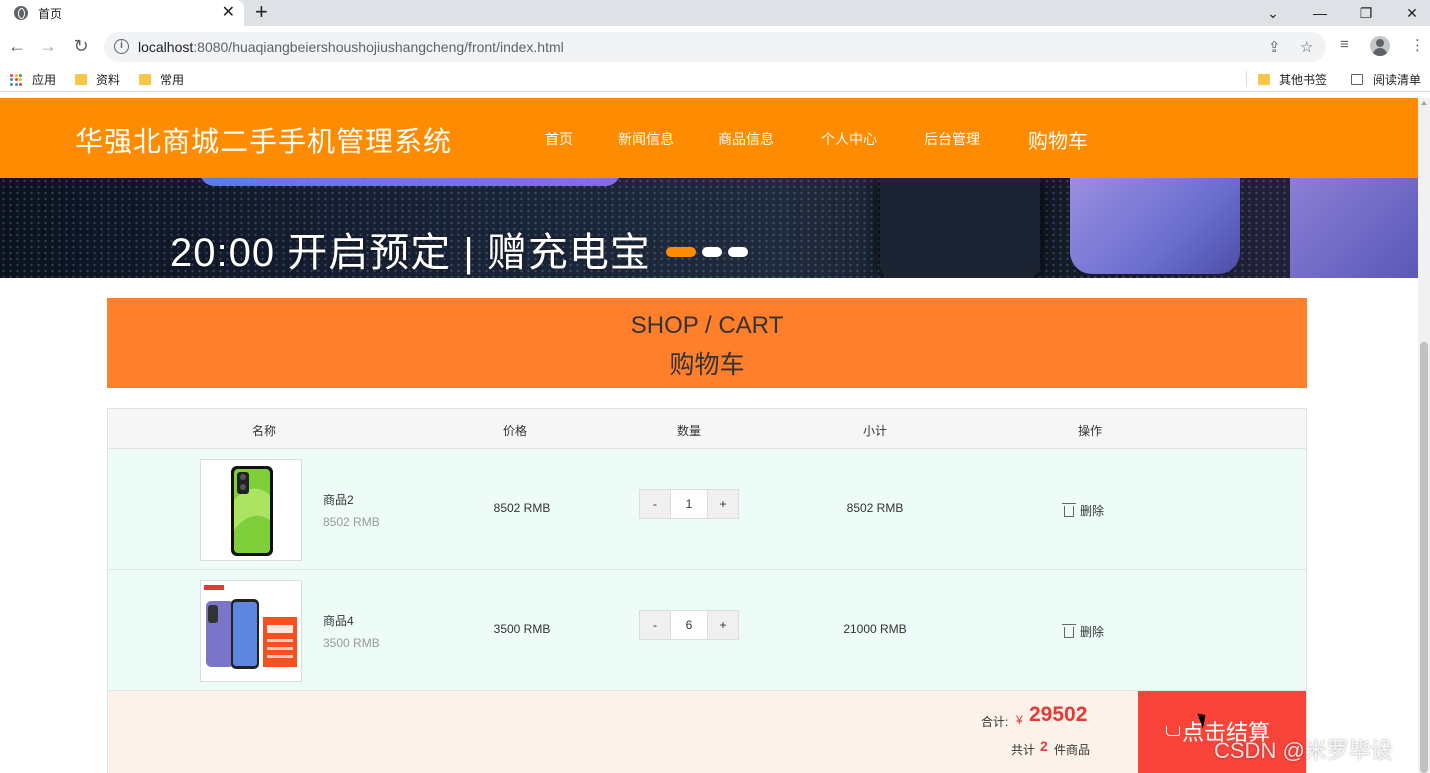 This screenshot has width=1430, height=773. Describe the element at coordinates (108, 80) in the screenshot. I see `bookmark-label: 资料` at that location.